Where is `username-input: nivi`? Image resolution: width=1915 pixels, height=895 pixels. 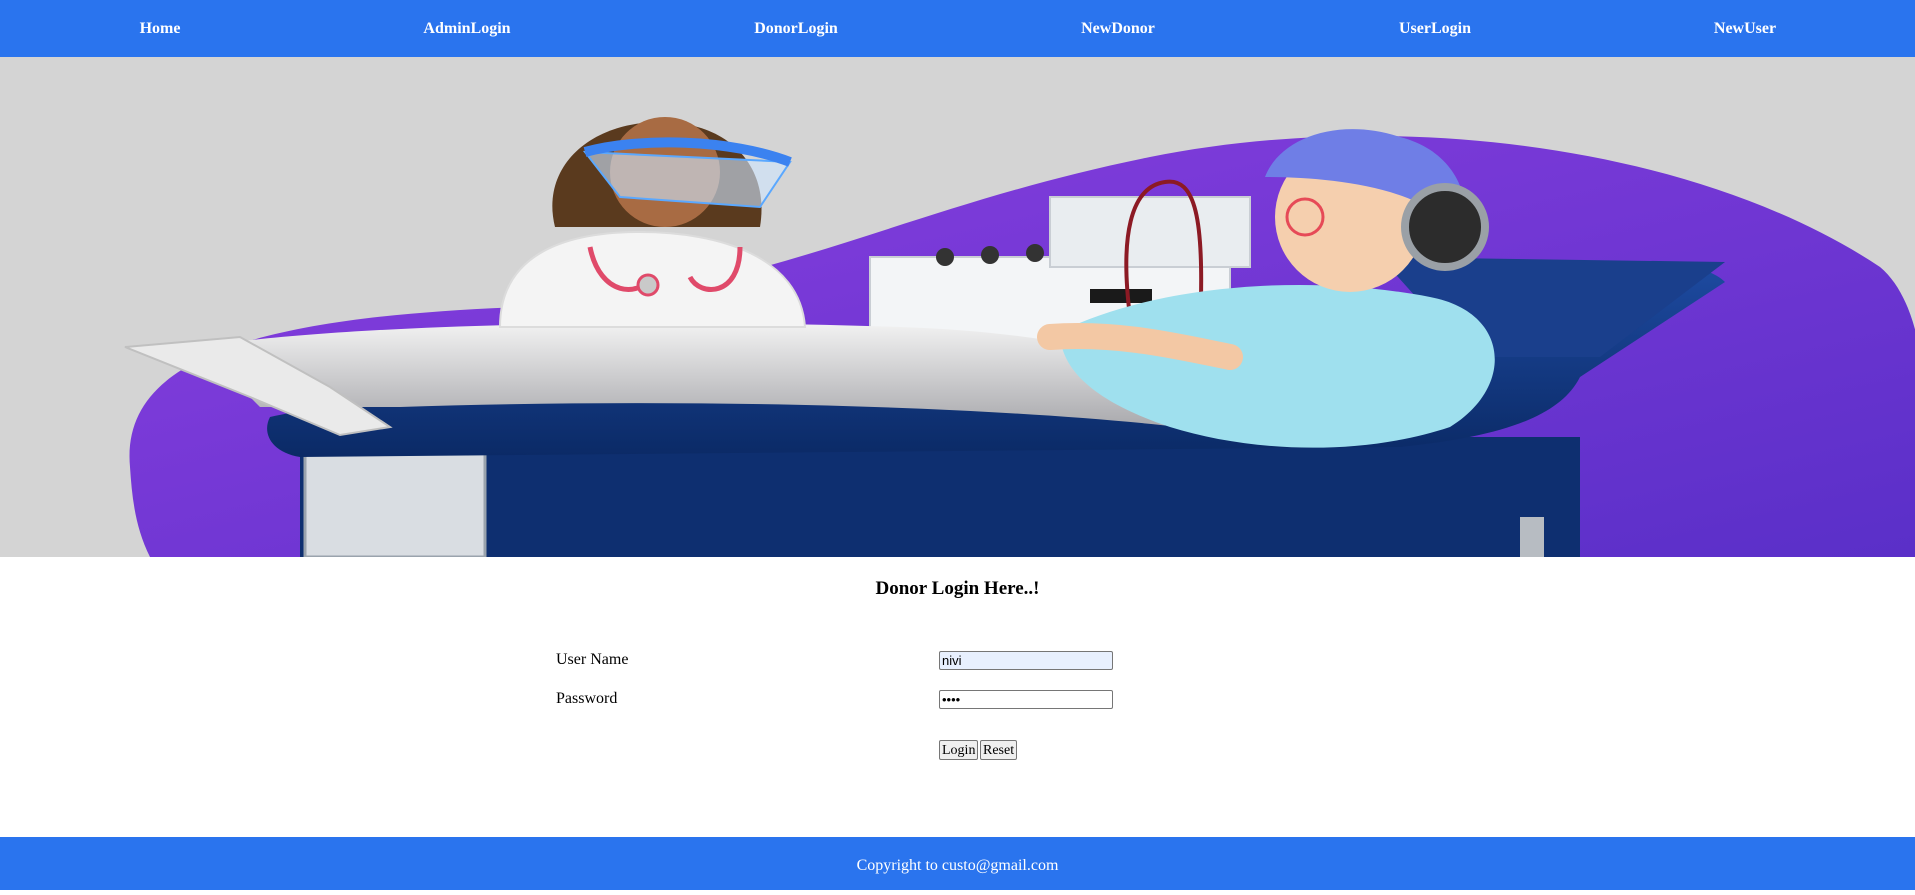 username-input: nivi is located at coordinates (1026, 660).